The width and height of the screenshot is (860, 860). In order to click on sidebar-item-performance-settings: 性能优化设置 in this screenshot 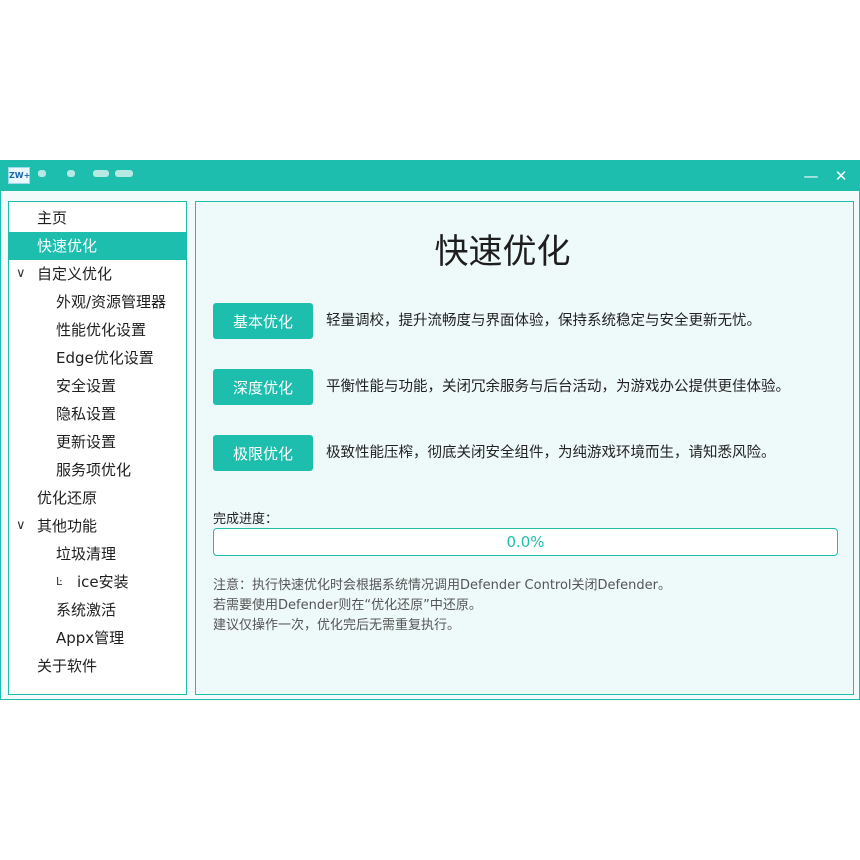, I will do `click(97, 330)`.